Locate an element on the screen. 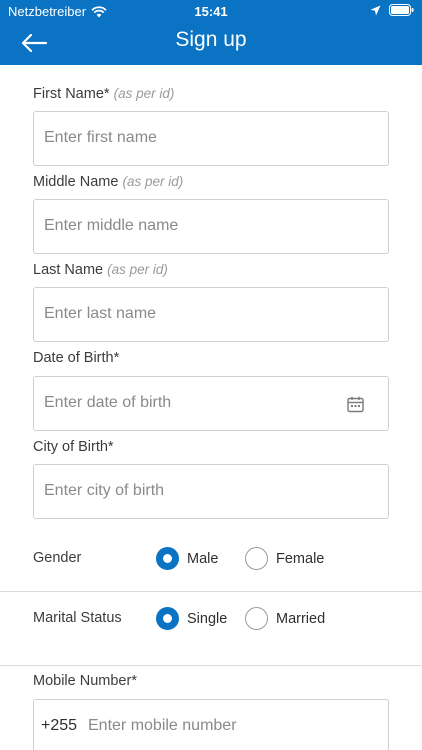 This screenshot has height=750, width=422. app-header: Netzbetreiber 15:41 Sign up is located at coordinates (211, 32).